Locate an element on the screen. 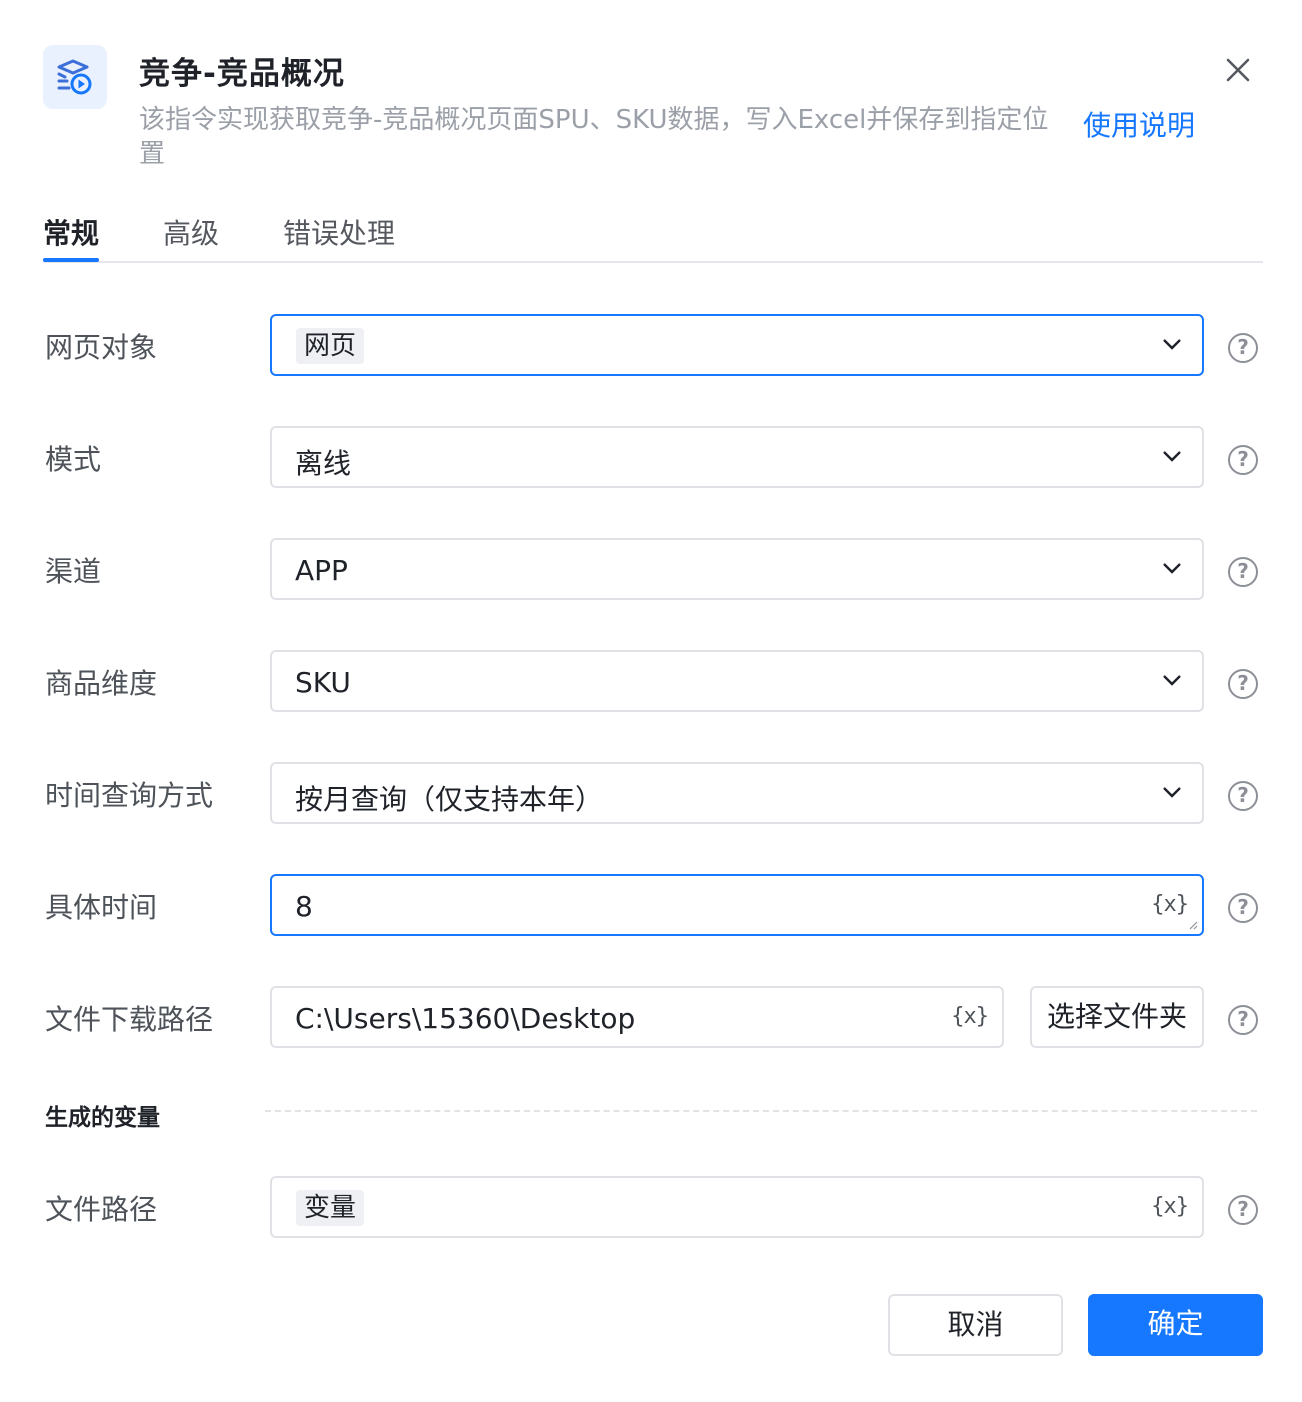  file-path-label: 文件路径 is located at coordinates (101, 1209).